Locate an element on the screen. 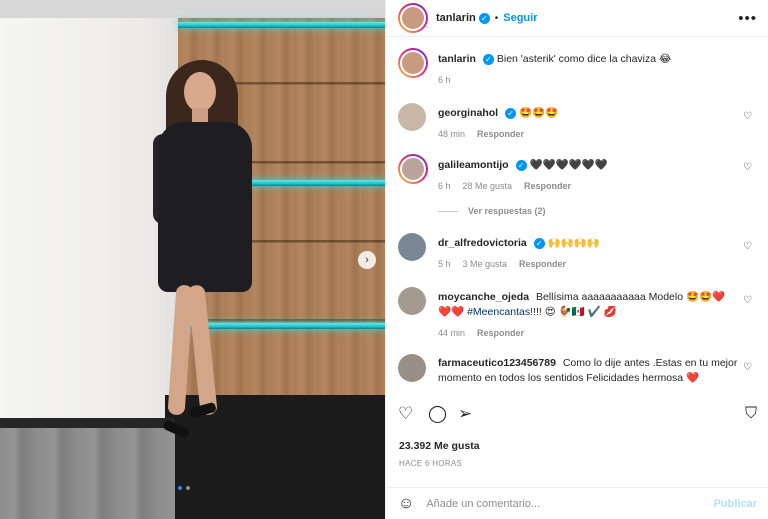 Image resolution: width=768 pixels, height=519 pixels. woman-face is located at coordinates (200, 92).